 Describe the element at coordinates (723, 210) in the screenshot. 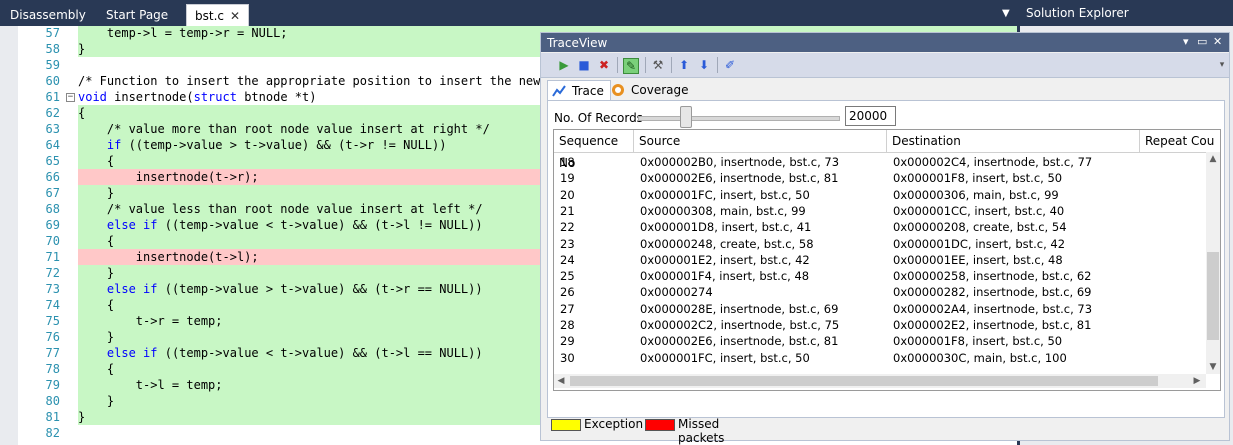

I see `table-cell: 0x00000308, main, bst.c, 99` at that location.